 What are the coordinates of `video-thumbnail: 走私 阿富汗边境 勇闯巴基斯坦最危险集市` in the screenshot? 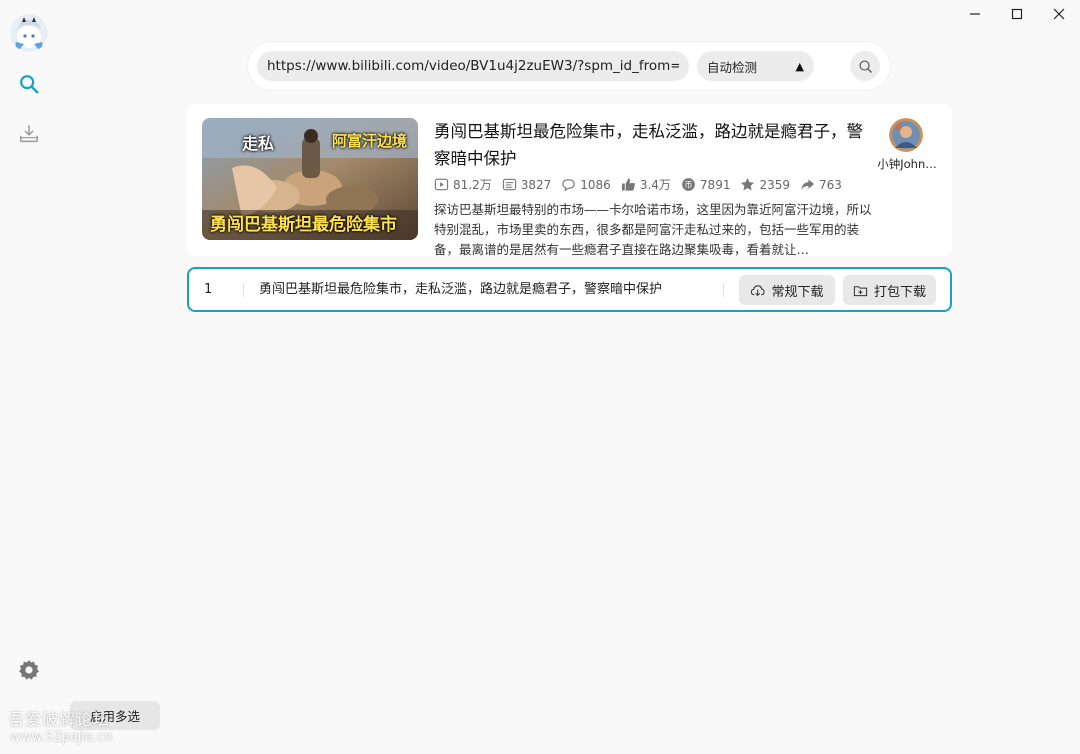 It's located at (310, 179).